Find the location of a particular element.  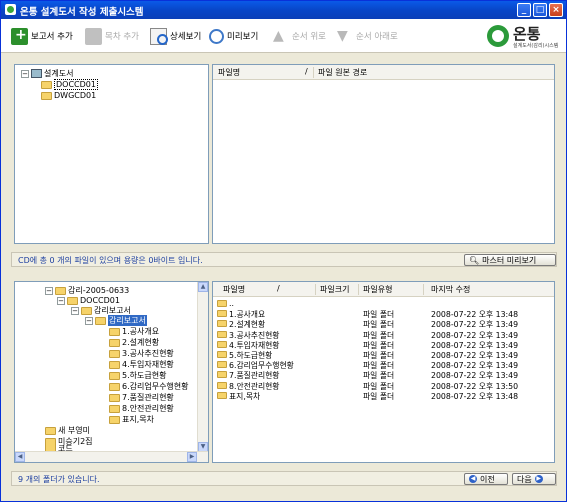

list-row: 5.하도급현황 파일 폴더 2008-07-22 오후 13:49 is located at coordinates (383, 355).